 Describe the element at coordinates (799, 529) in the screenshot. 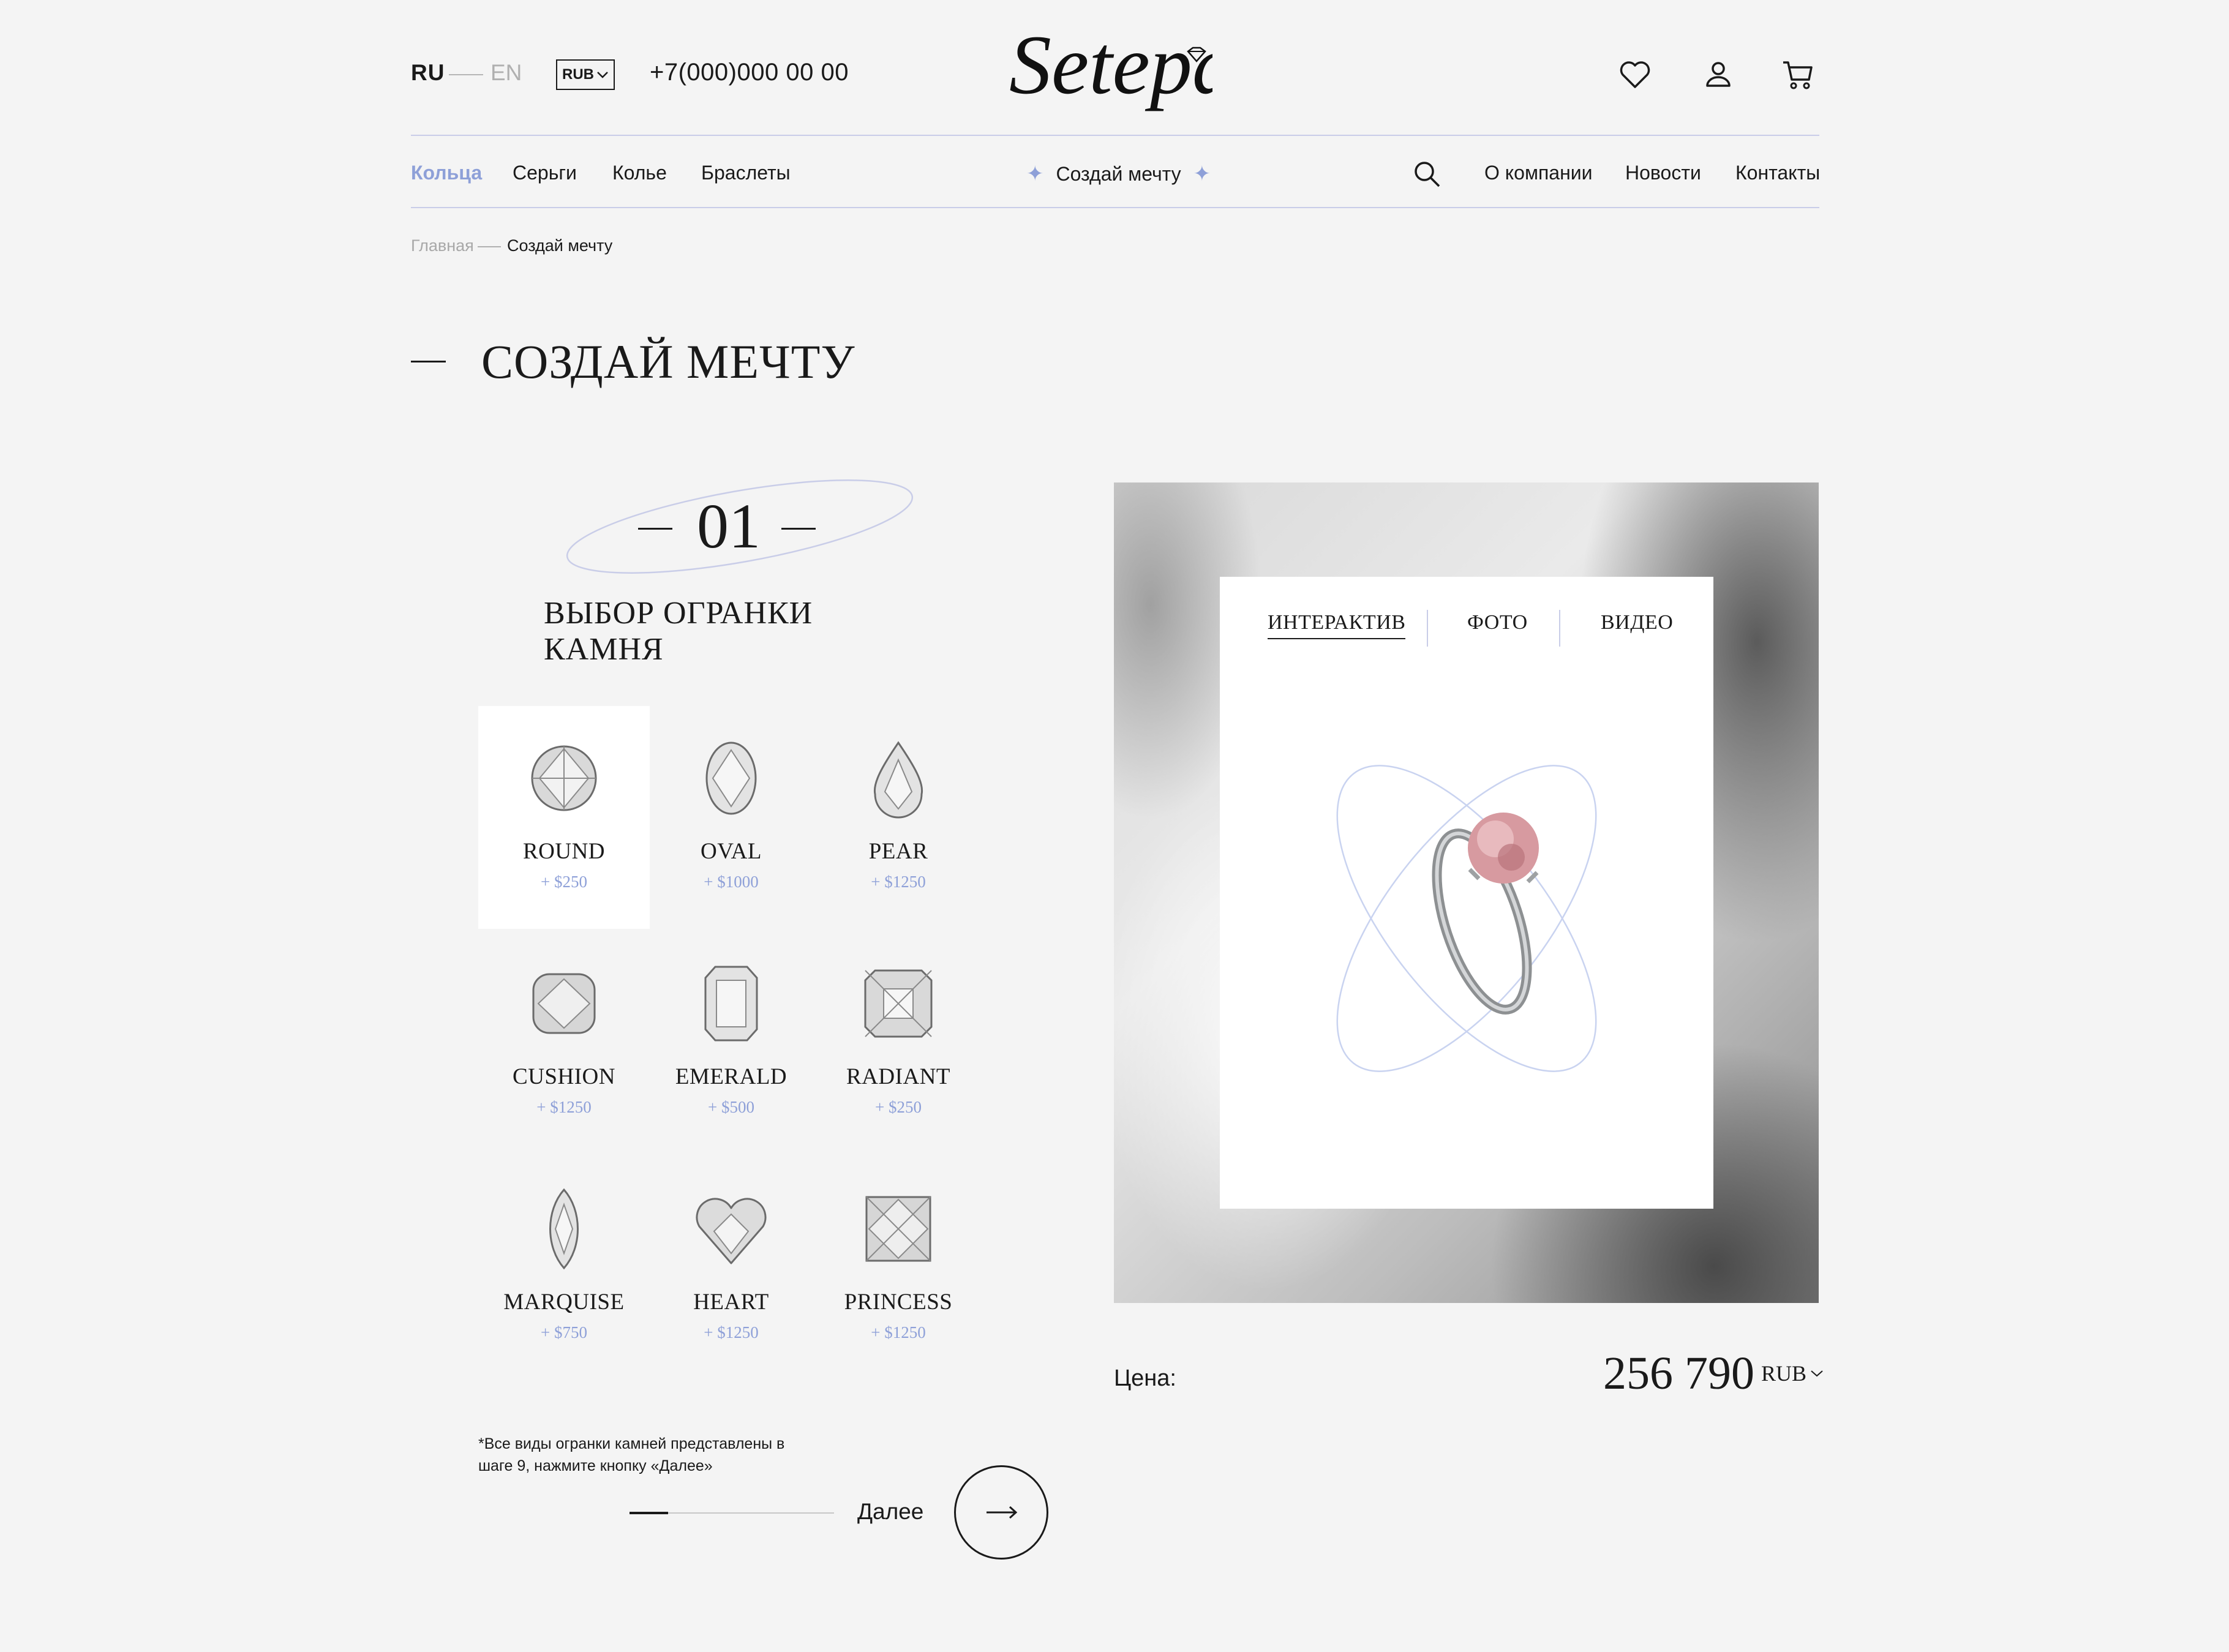

I see `step-dash-right` at that location.